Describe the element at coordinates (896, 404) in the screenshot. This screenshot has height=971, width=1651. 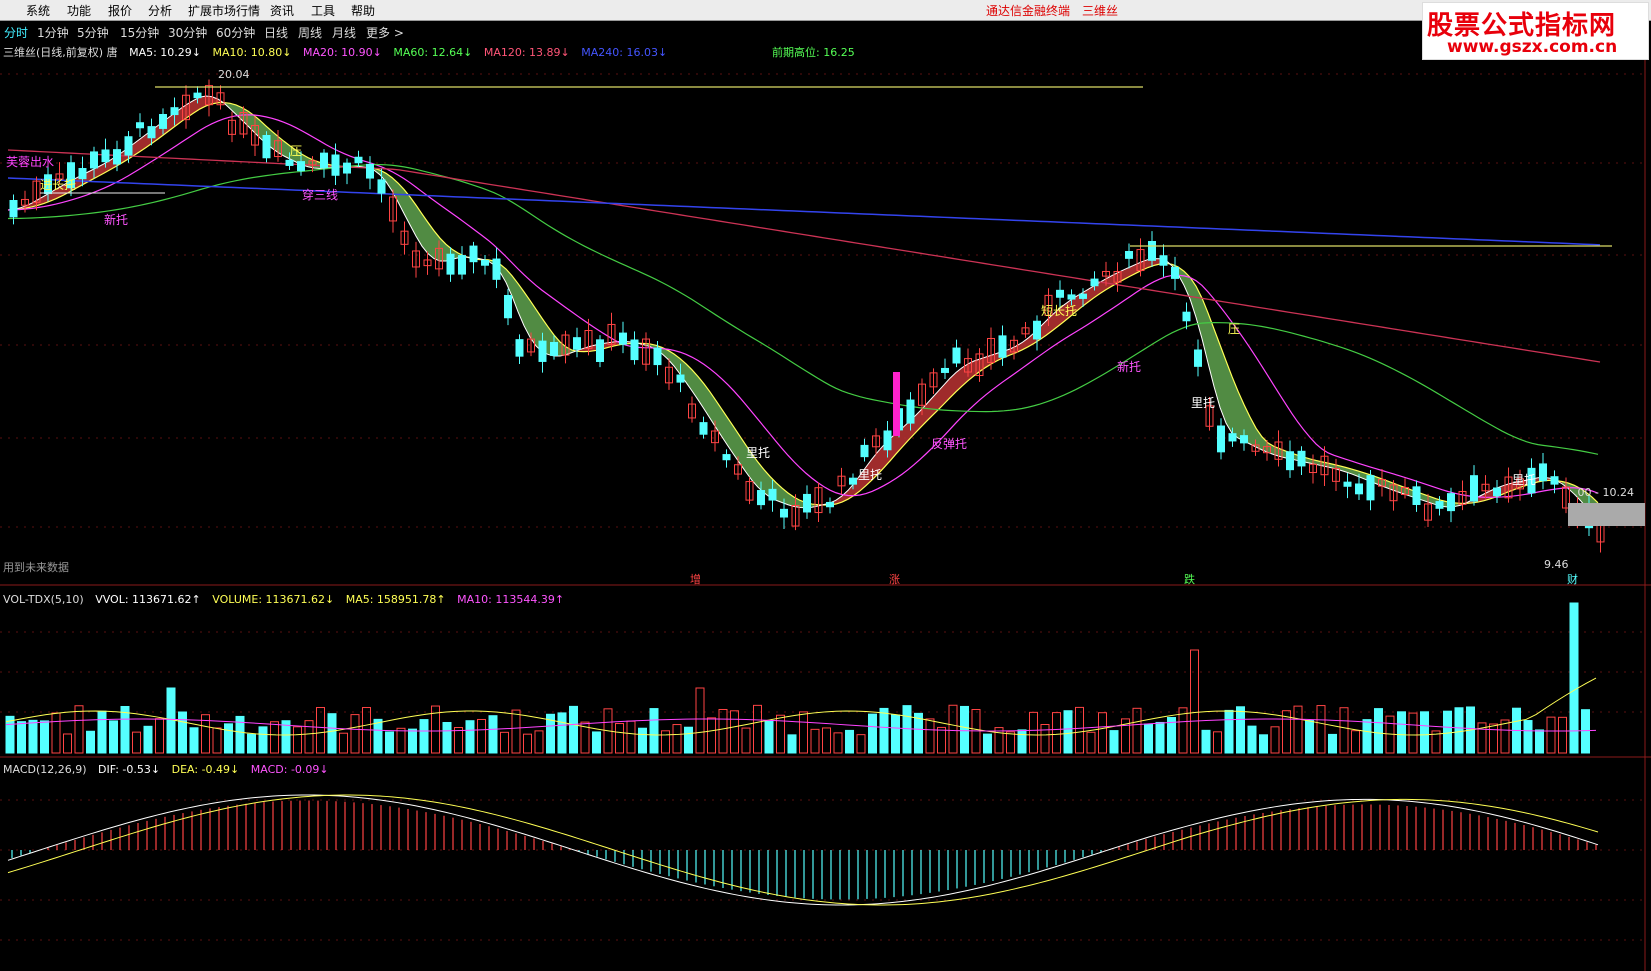
I see `highlight-candle` at that location.